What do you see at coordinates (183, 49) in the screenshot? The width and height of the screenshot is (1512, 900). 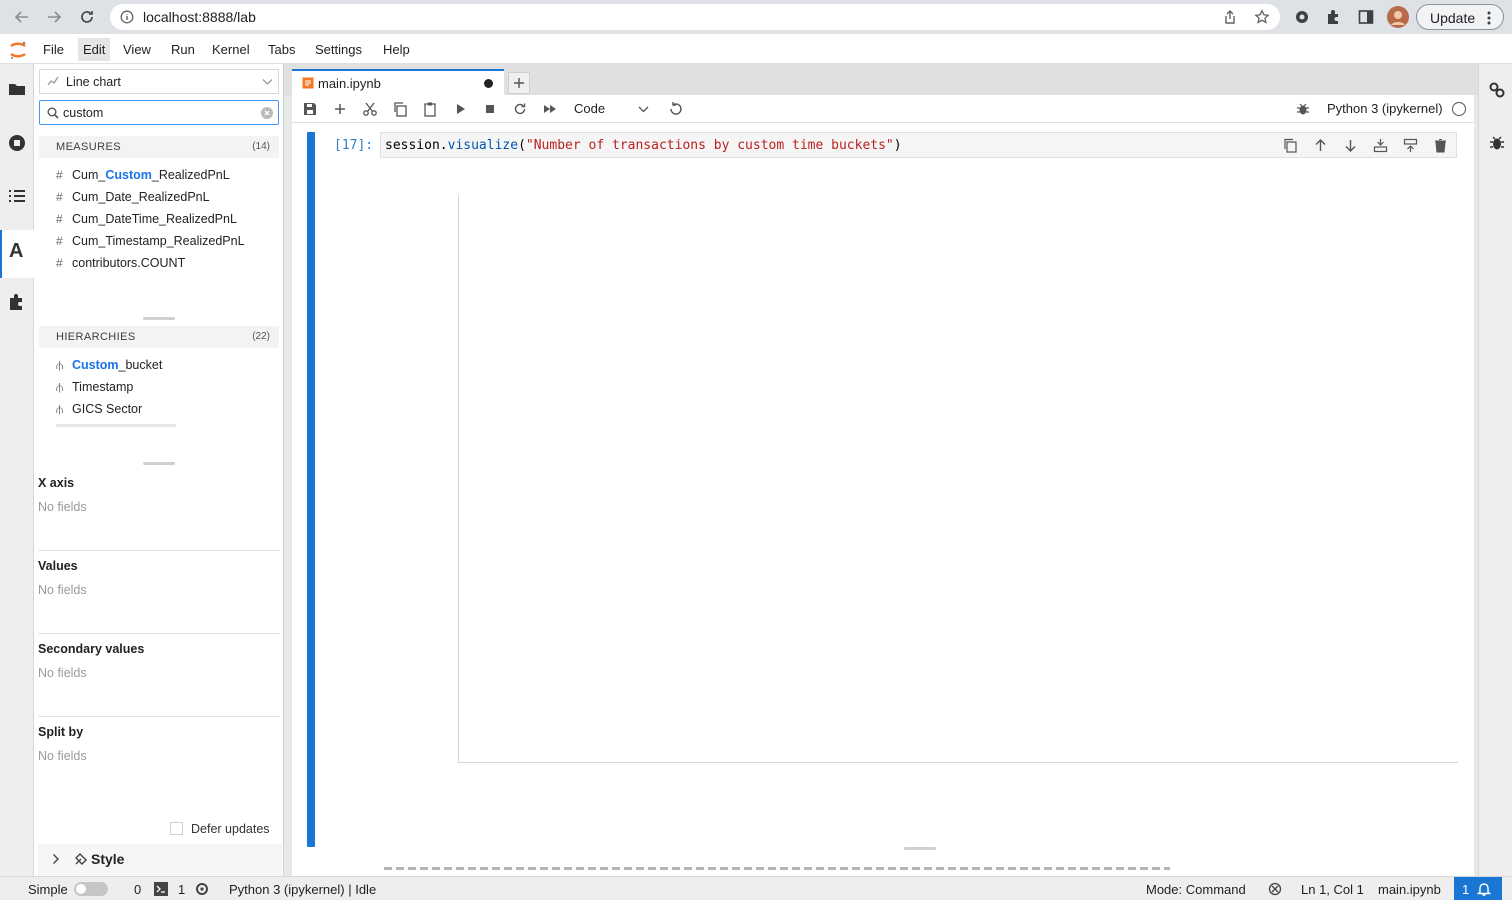 I see `menu-run: Run` at bounding box center [183, 49].